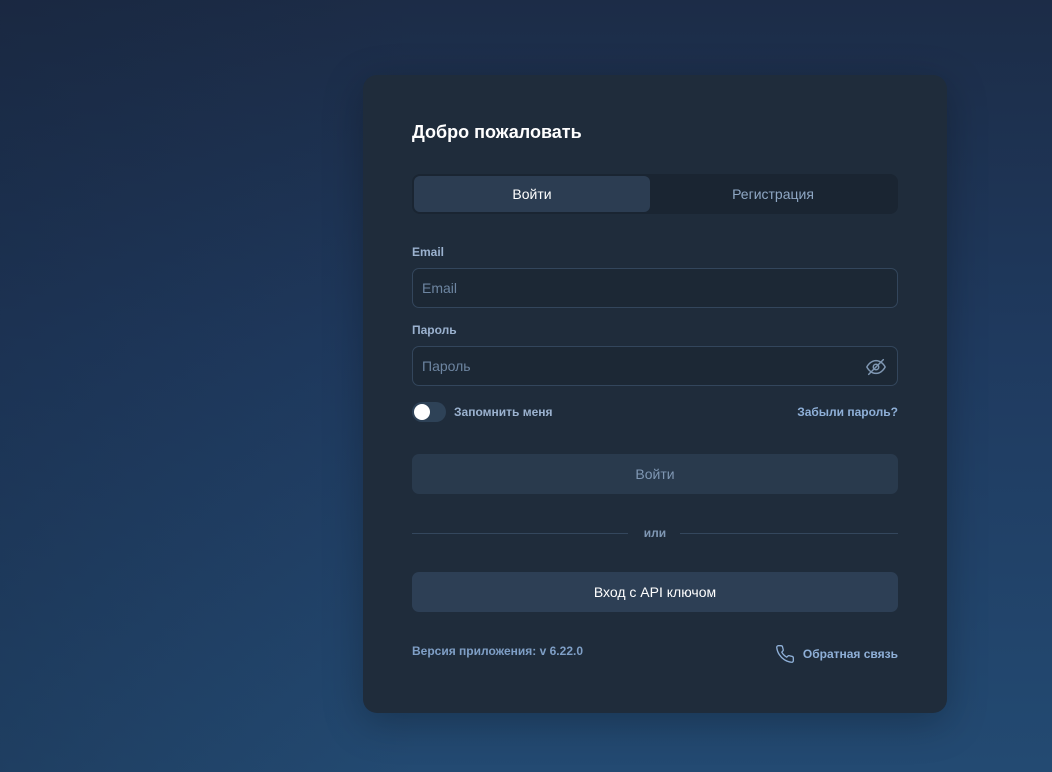 This screenshot has width=1052, height=772. I want to click on page-title: Добро пожаловать, so click(497, 132).